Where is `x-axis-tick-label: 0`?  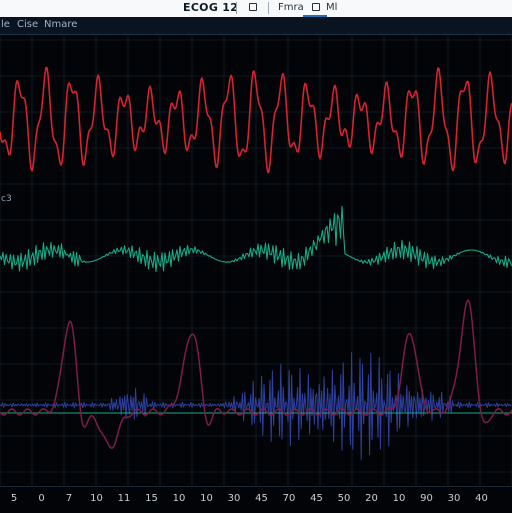 x-axis-tick-label: 0 is located at coordinates (41, 498).